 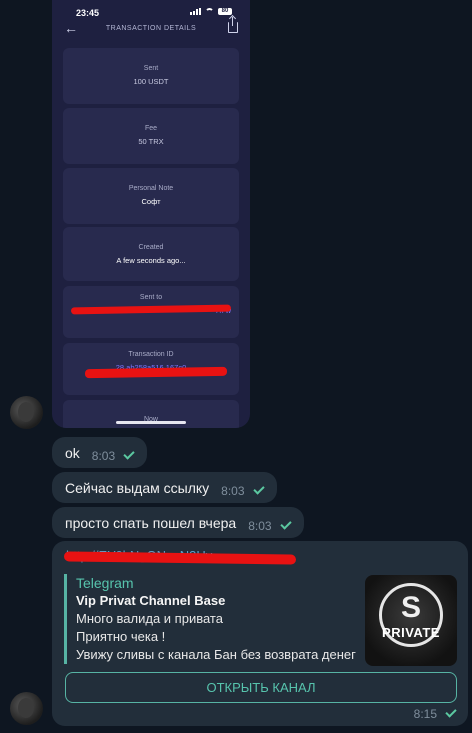 I want to click on wifi-icon, so click(x=209, y=11).